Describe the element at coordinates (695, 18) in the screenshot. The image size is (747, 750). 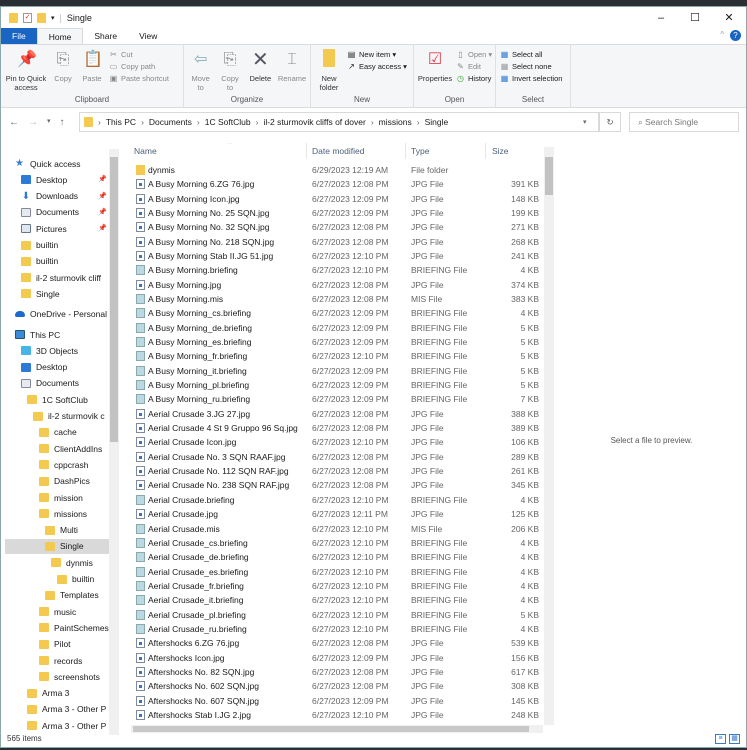
I see `maximize-button: ☐` at that location.